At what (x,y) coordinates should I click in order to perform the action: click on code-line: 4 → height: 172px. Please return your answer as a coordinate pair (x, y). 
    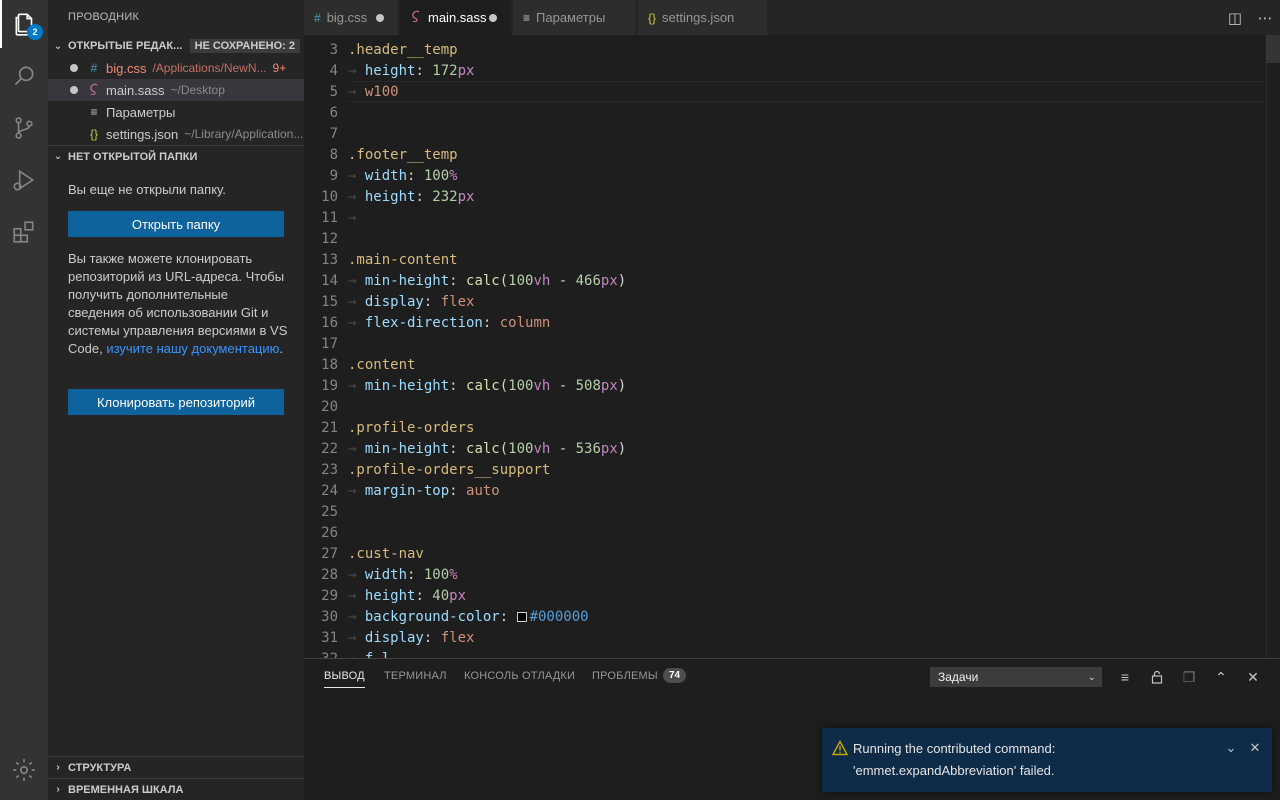
    Looking at the image, I should click on (792, 70).